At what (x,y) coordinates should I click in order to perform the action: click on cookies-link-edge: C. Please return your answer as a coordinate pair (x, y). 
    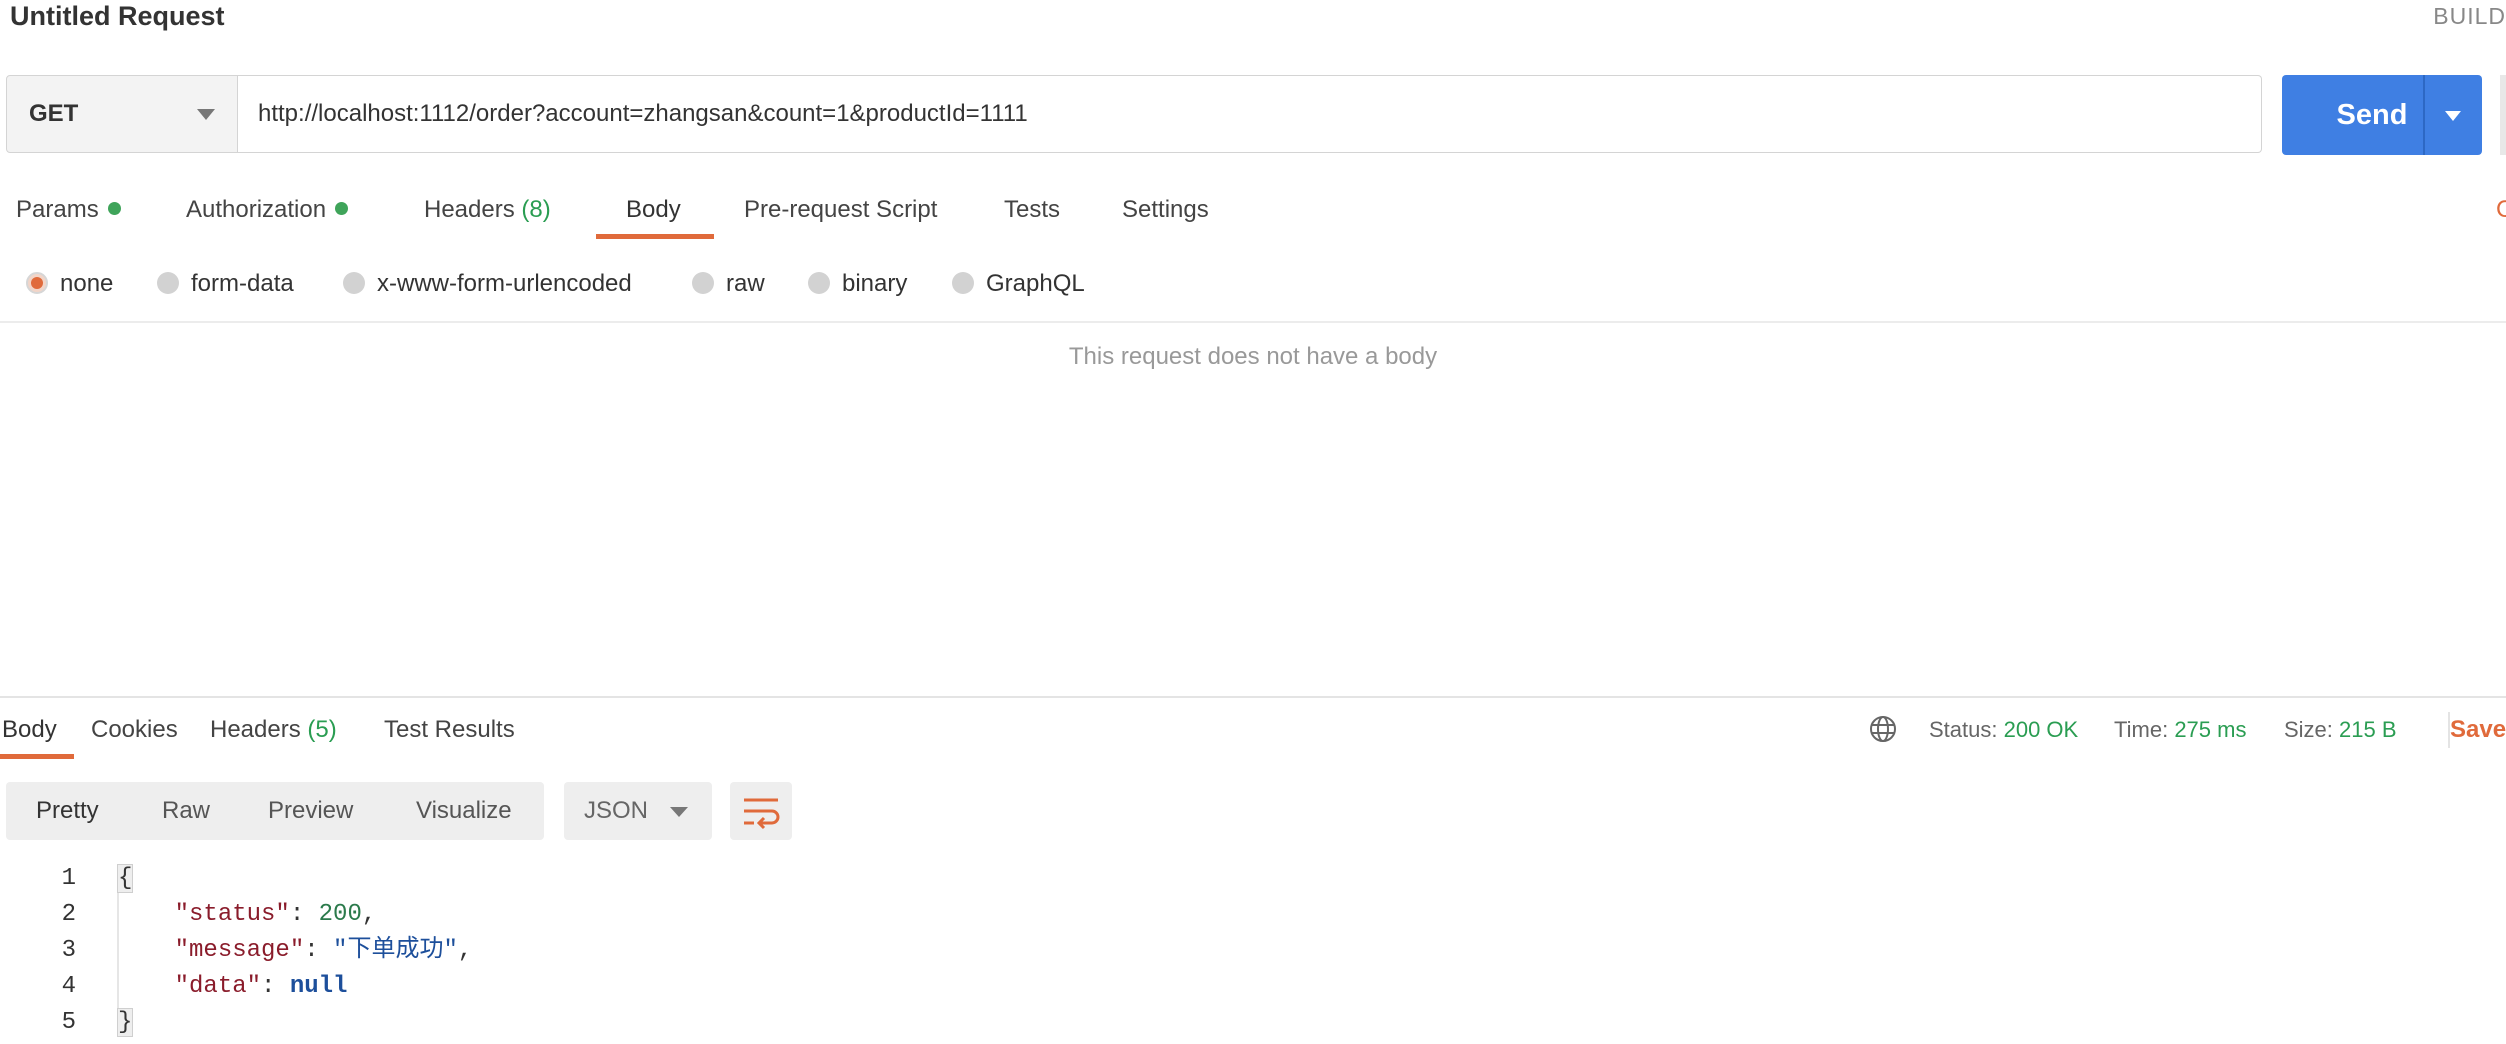
    Looking at the image, I should click on (2501, 210).